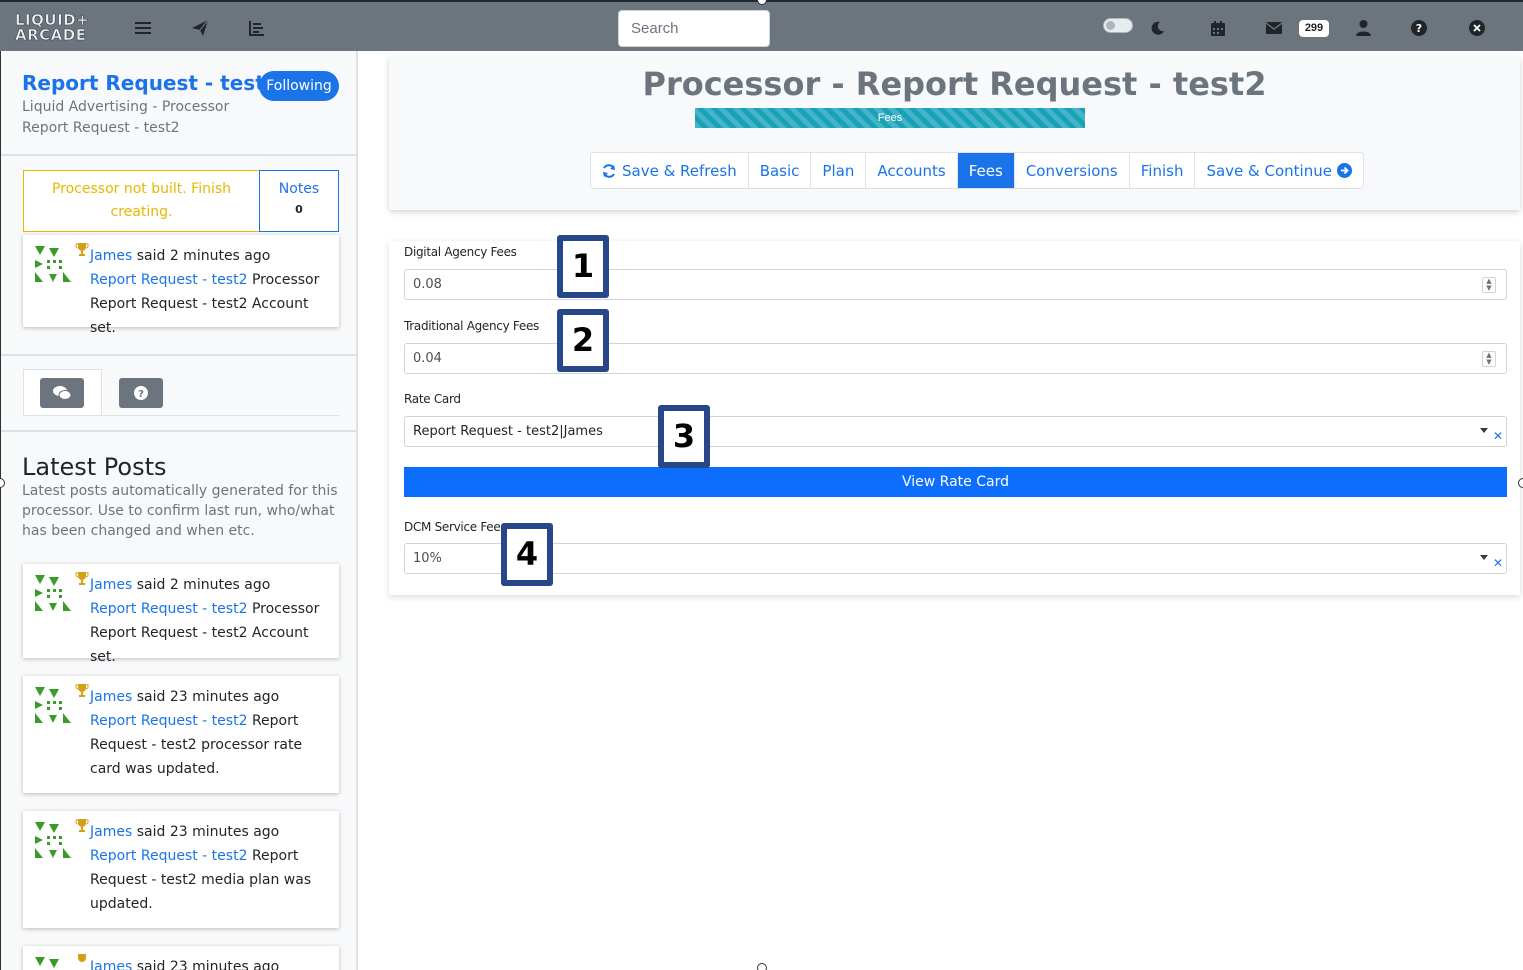 The image size is (1523, 970). What do you see at coordinates (1218, 28) in the screenshot?
I see `calendar-icon` at bounding box center [1218, 28].